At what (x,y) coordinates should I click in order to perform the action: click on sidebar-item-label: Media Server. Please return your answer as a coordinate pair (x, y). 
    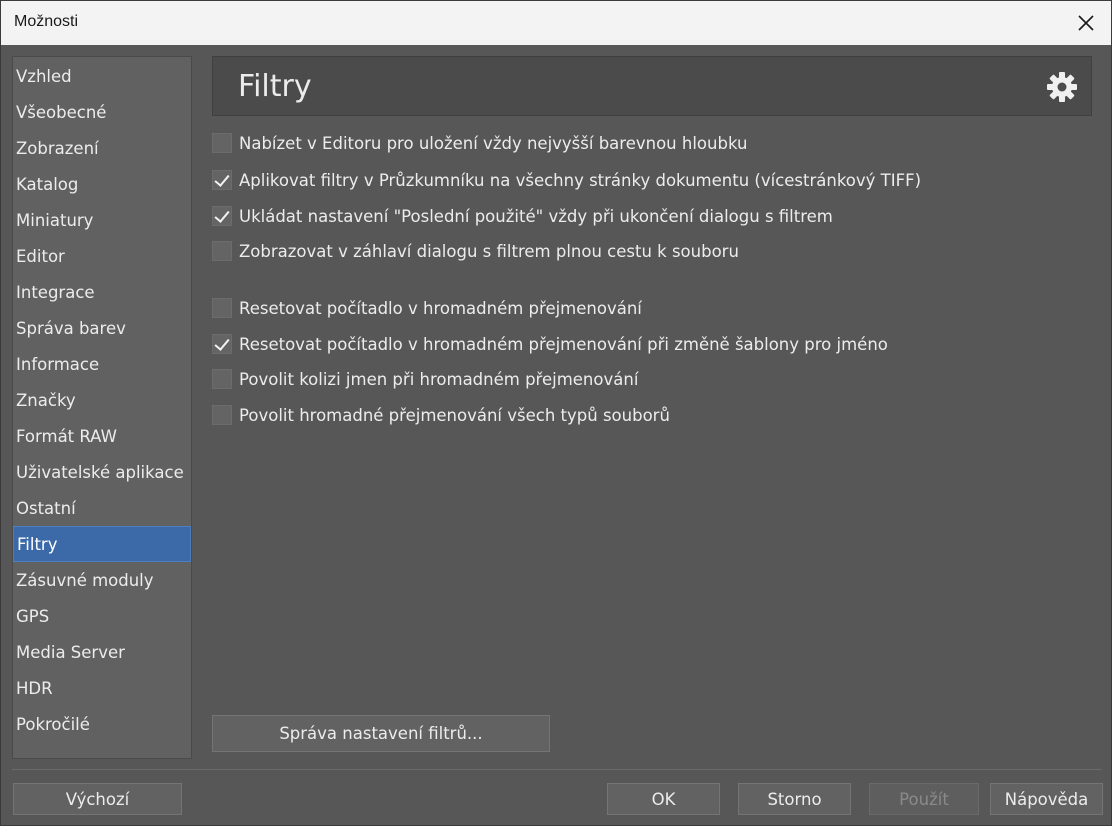
    Looking at the image, I should click on (70, 652).